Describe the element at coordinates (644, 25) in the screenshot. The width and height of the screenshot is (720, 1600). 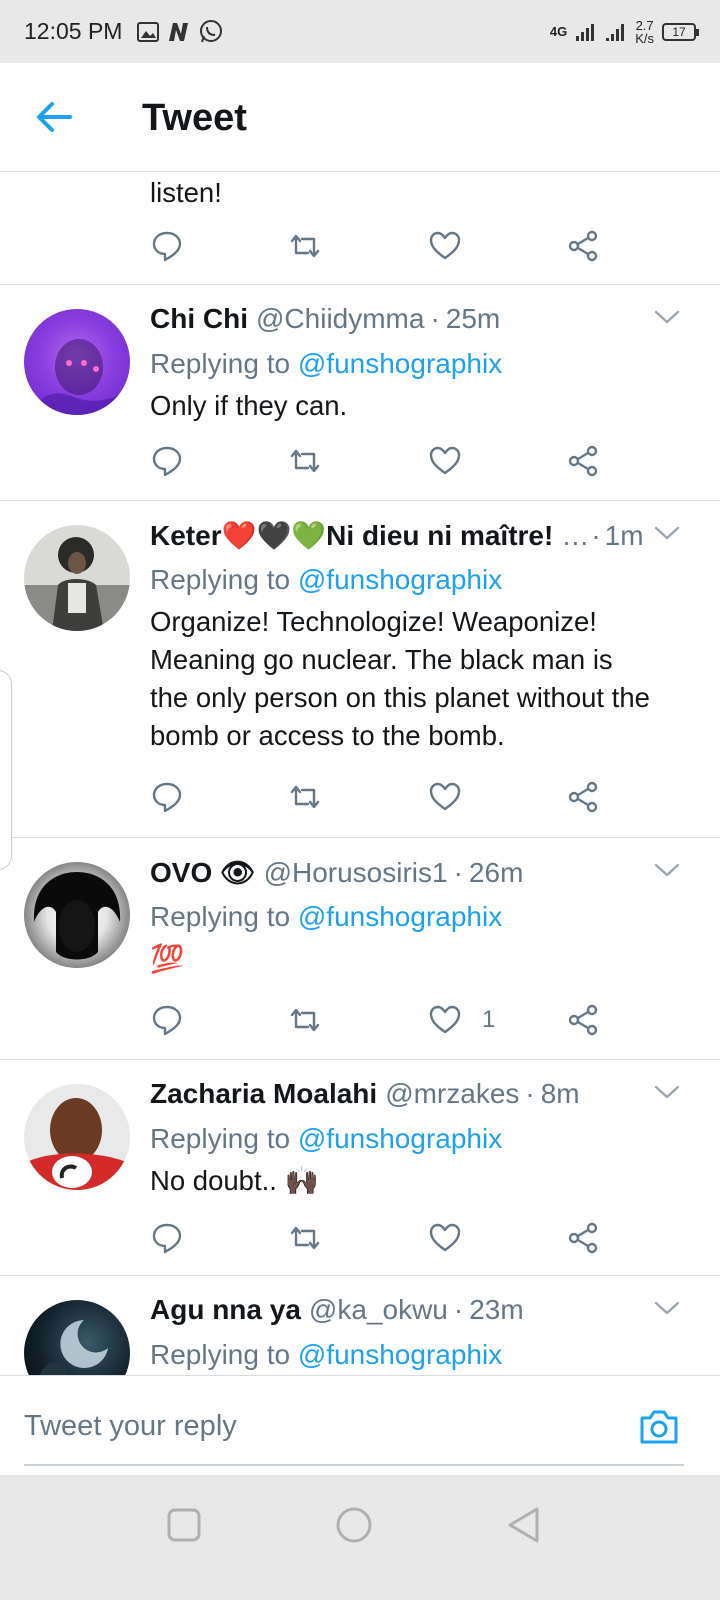
I see `speed-value: 2.7` at that location.